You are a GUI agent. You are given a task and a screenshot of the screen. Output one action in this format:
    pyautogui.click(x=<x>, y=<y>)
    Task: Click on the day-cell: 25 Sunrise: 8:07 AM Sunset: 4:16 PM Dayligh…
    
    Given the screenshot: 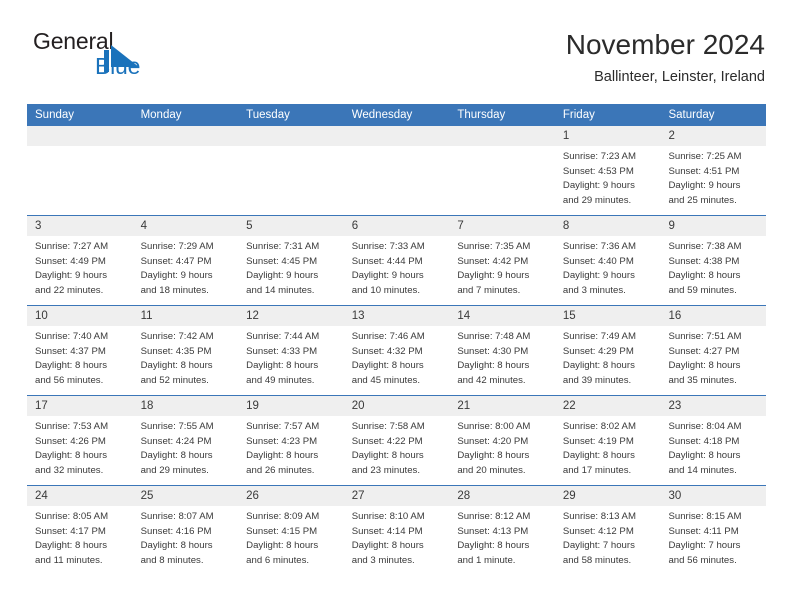 What is the action you would take?
    pyautogui.click(x=185, y=530)
    